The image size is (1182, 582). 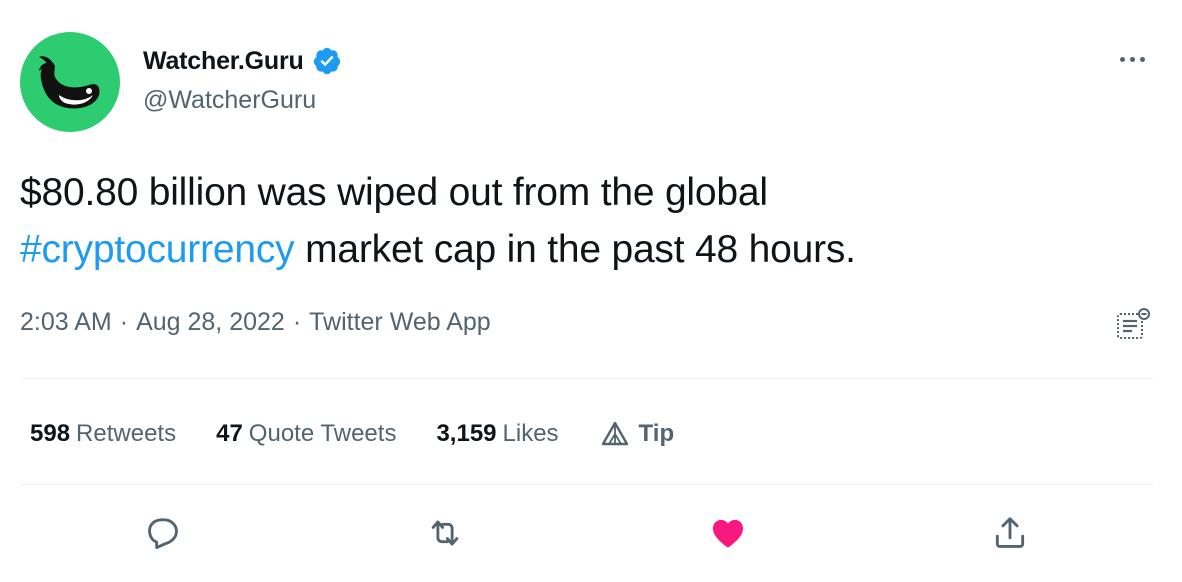 What do you see at coordinates (66, 322) in the screenshot?
I see `tweet-time: 2:03 AM` at bounding box center [66, 322].